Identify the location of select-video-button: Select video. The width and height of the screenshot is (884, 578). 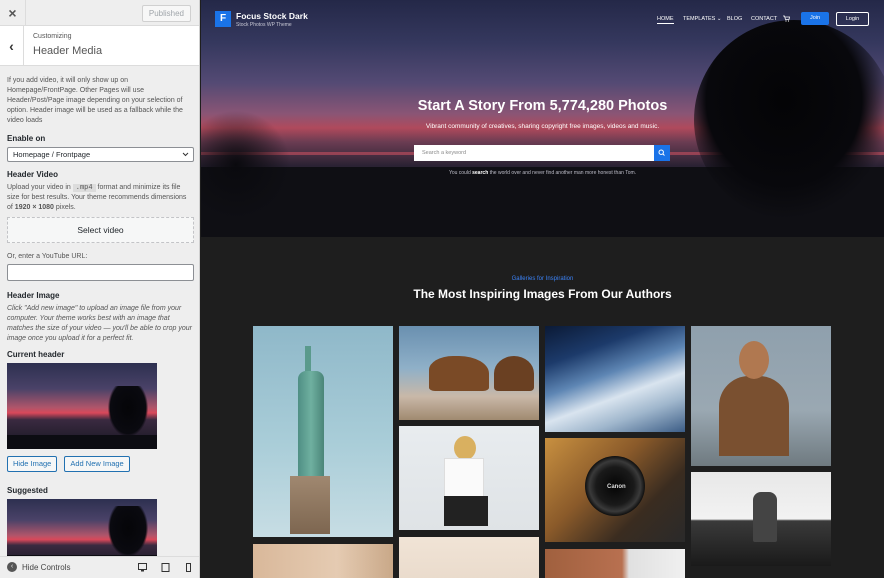
(100, 230).